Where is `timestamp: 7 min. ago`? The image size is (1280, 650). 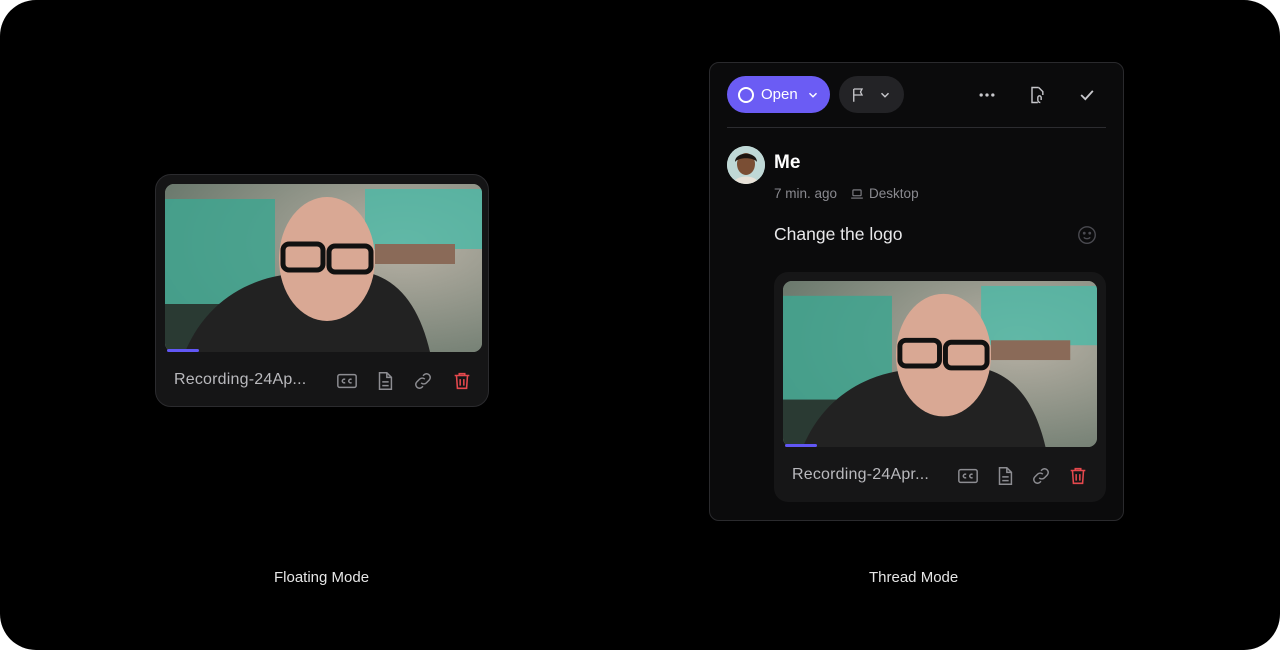
timestamp: 7 min. ago is located at coordinates (806, 193).